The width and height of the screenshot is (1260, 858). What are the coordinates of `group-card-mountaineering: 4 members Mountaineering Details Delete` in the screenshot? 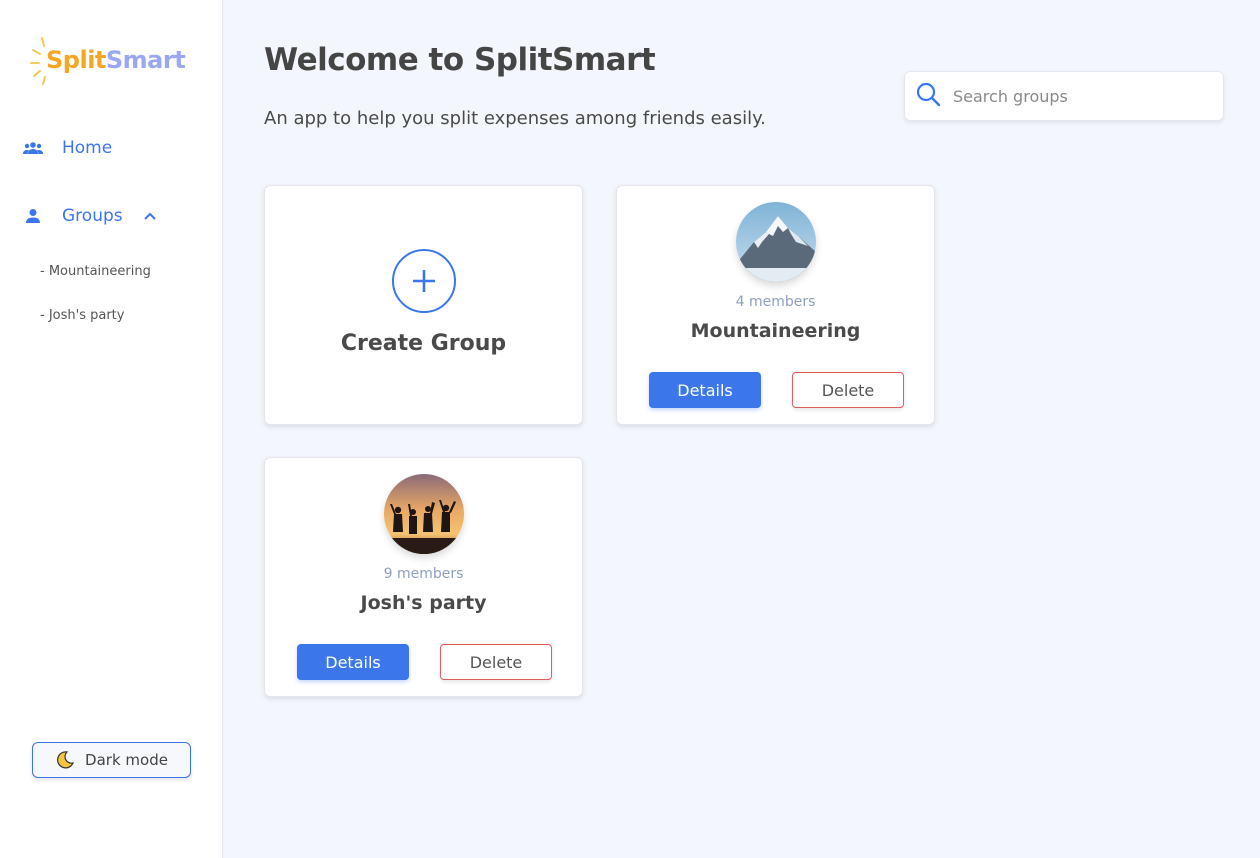 It's located at (775, 305).